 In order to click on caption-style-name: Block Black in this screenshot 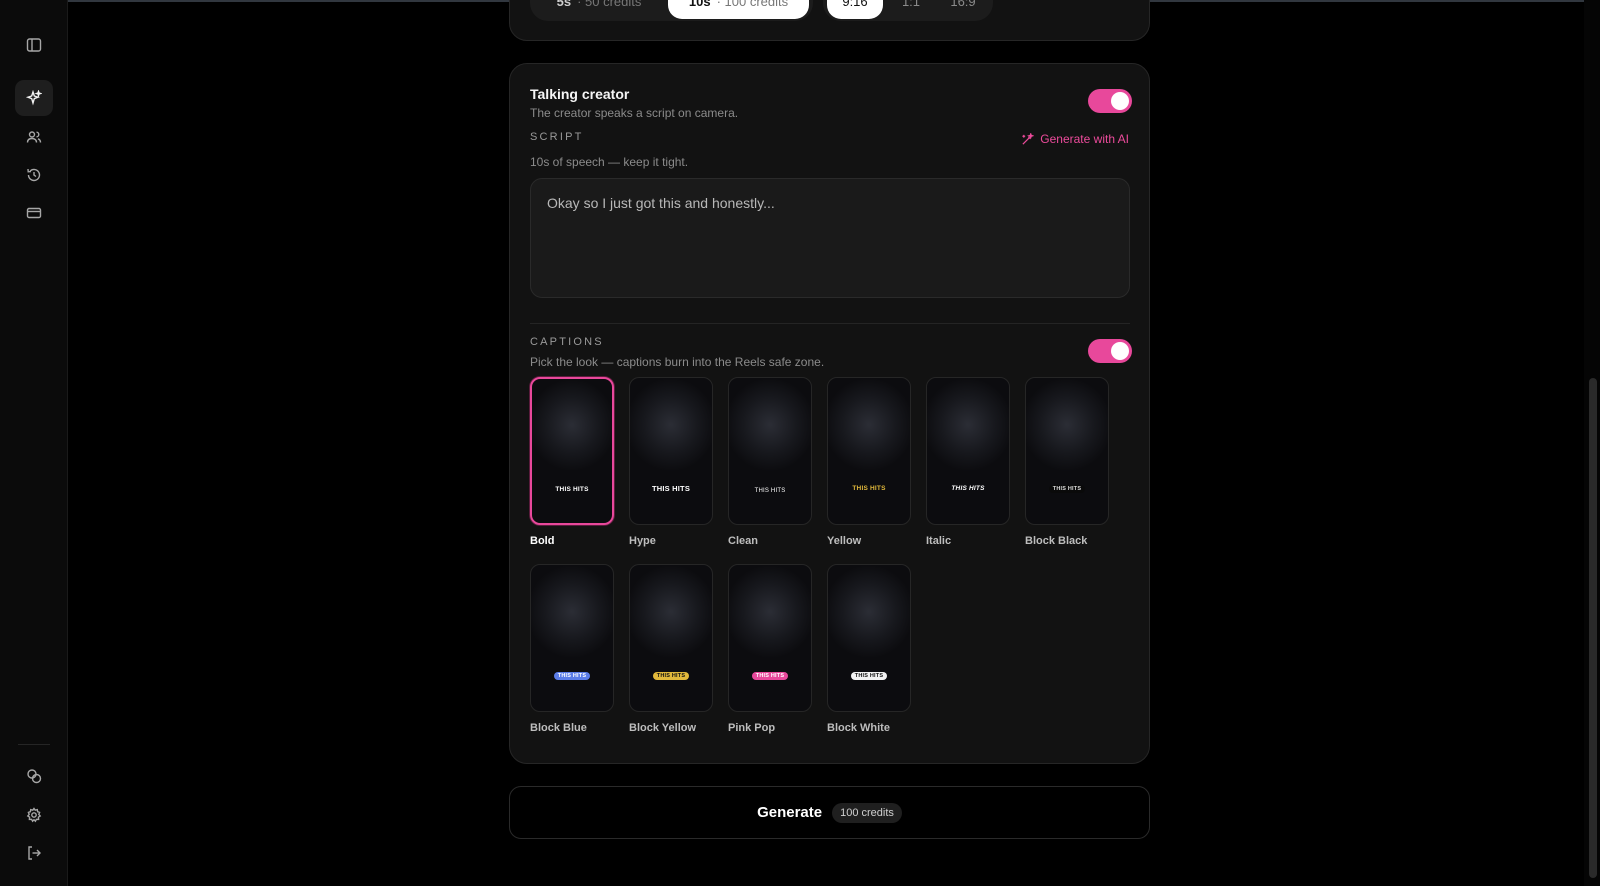, I will do `click(1056, 541)`.